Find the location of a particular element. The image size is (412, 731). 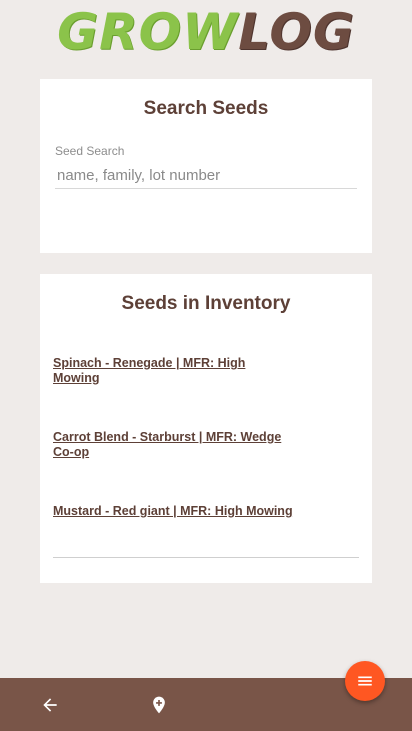

list-divider is located at coordinates (206, 557).